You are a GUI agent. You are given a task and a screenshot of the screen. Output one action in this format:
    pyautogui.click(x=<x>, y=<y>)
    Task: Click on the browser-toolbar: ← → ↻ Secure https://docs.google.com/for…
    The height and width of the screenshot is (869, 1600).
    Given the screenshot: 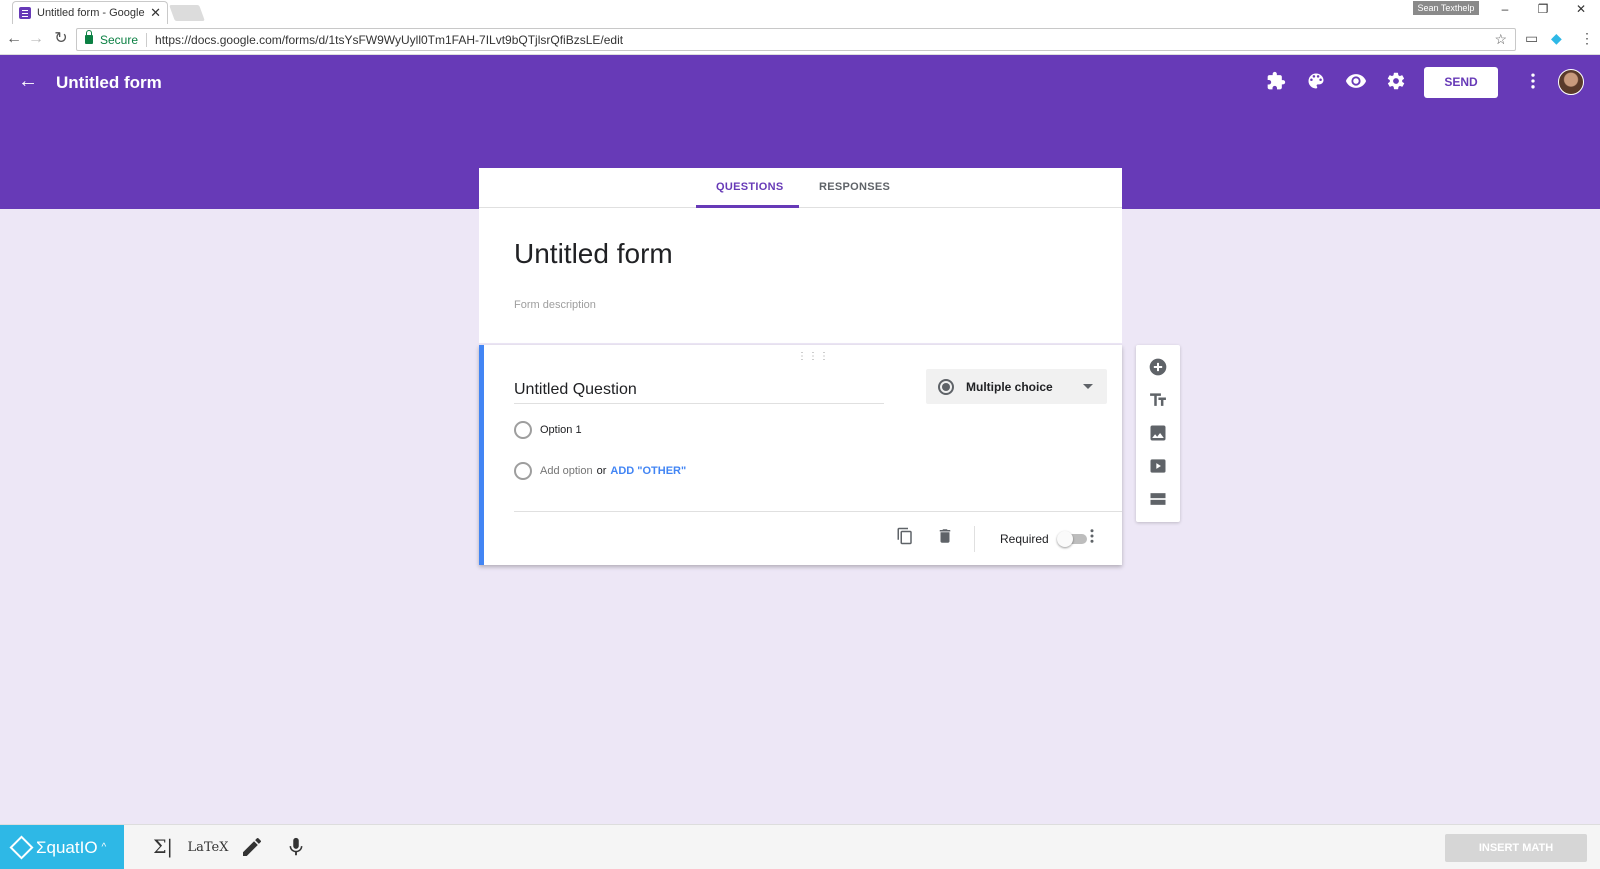 What is the action you would take?
    pyautogui.click(x=800, y=39)
    